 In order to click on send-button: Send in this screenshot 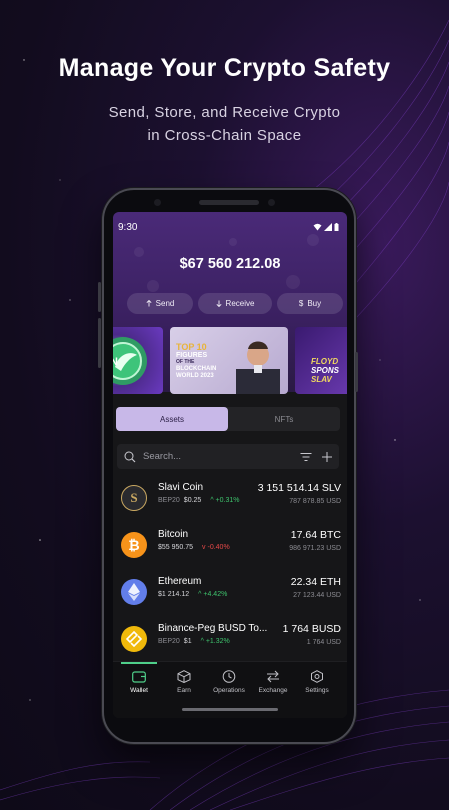, I will do `click(160, 303)`.